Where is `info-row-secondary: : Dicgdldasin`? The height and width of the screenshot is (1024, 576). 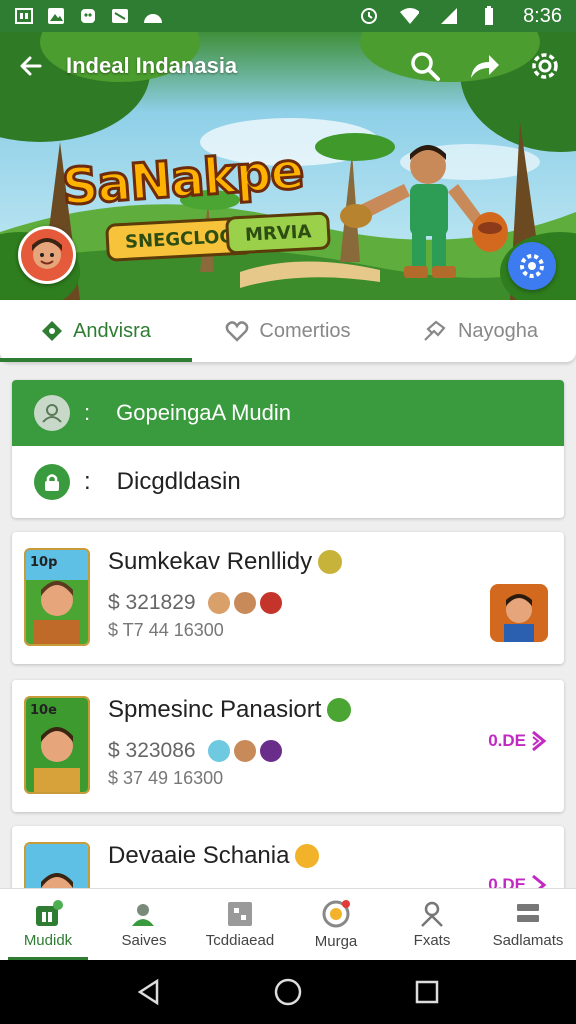
info-row-secondary: : Dicgdldasin is located at coordinates (288, 482).